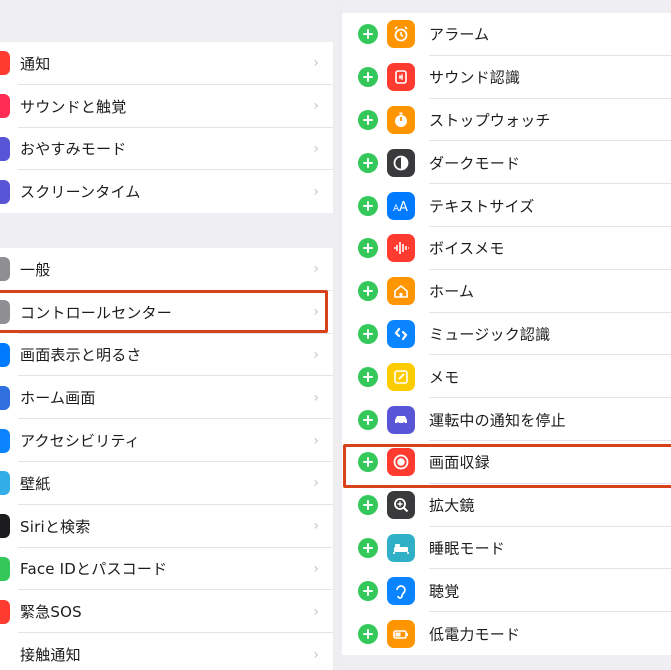 The height and width of the screenshot is (670, 671). Describe the element at coordinates (403, 207) in the screenshot. I see `svg-text: A` at that location.